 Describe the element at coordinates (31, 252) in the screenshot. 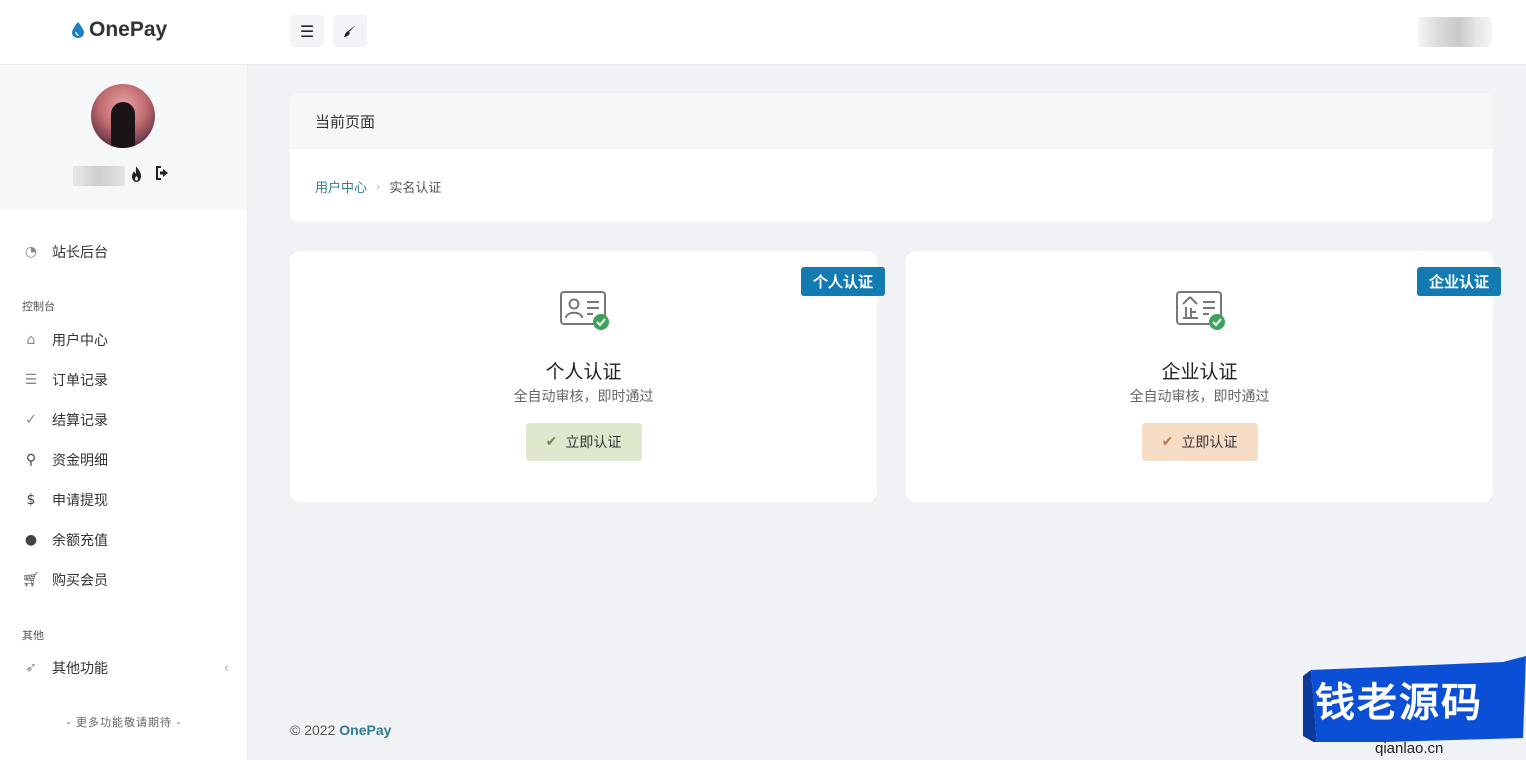

I see `dashboard-icon: ◔` at that location.